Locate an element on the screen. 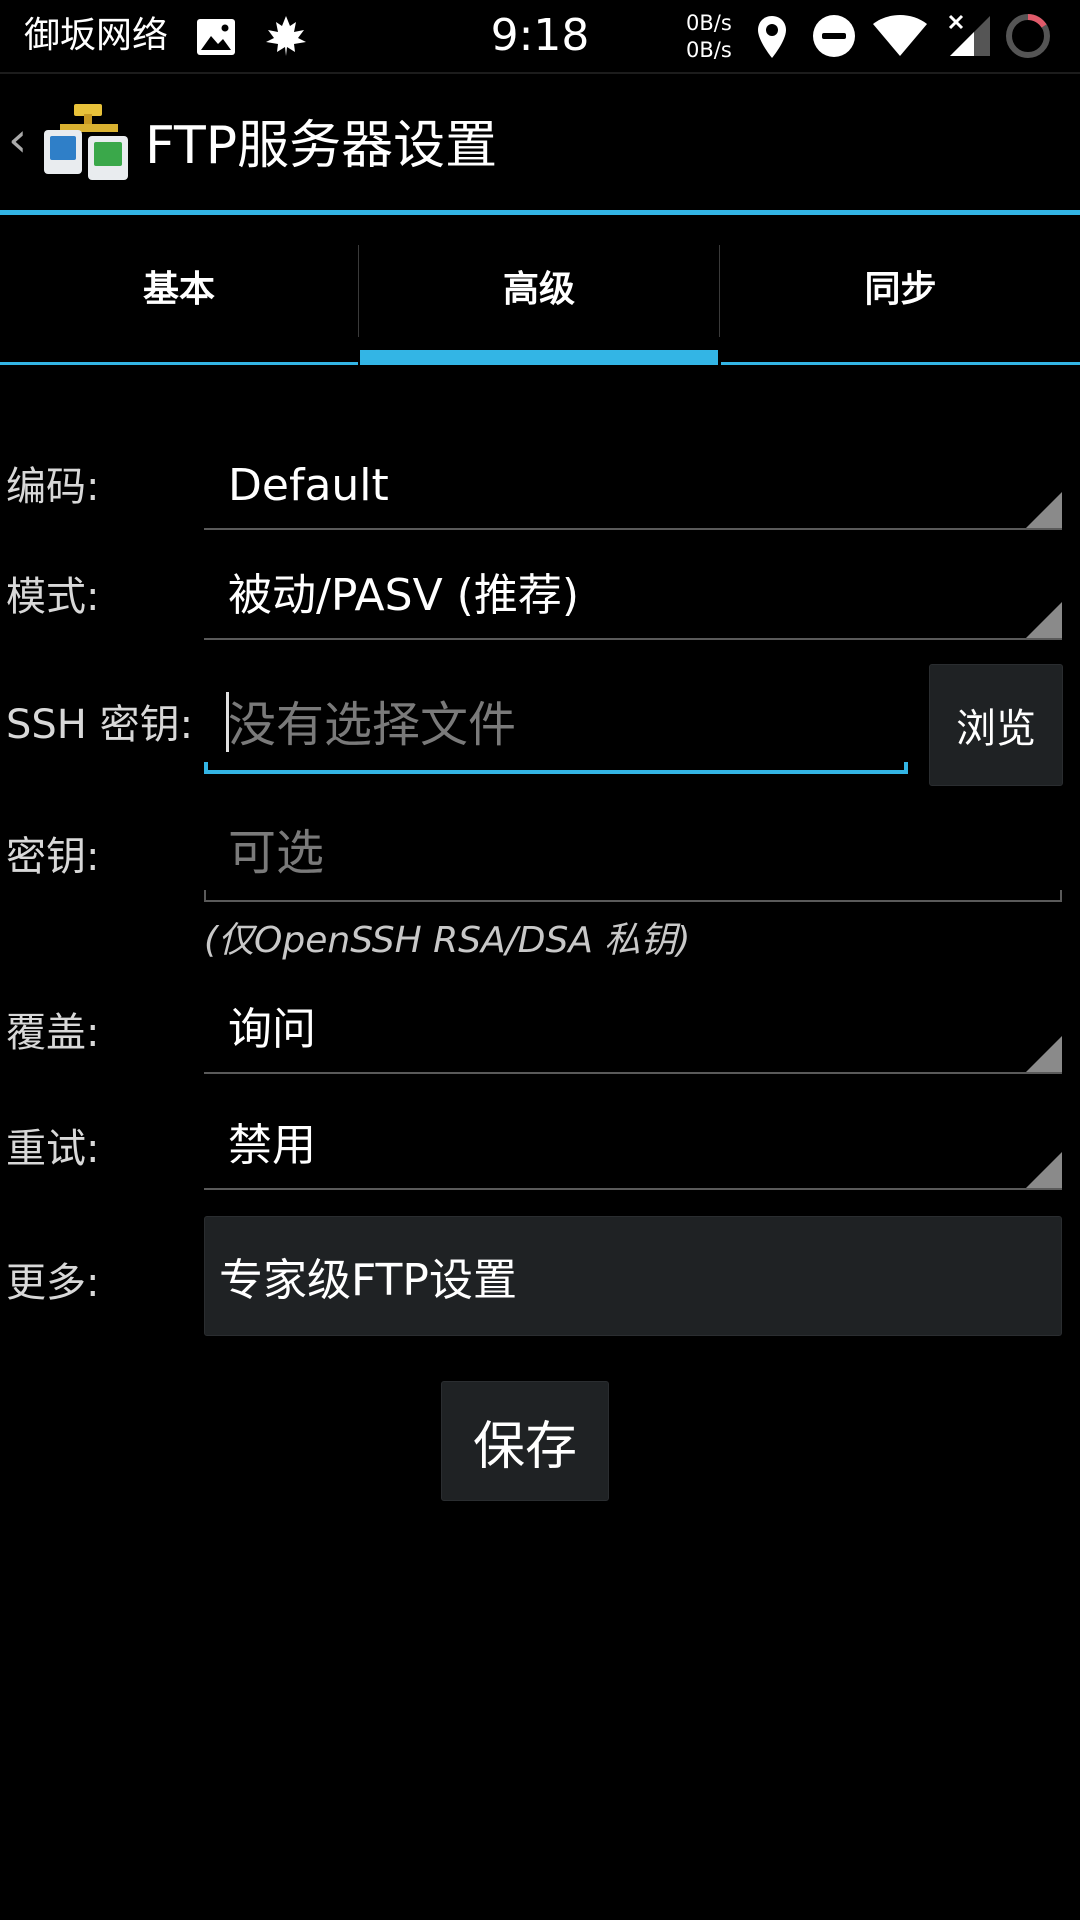 Image resolution: width=1080 pixels, height=1920 pixels. retry-value: 禁用 is located at coordinates (272, 1145).